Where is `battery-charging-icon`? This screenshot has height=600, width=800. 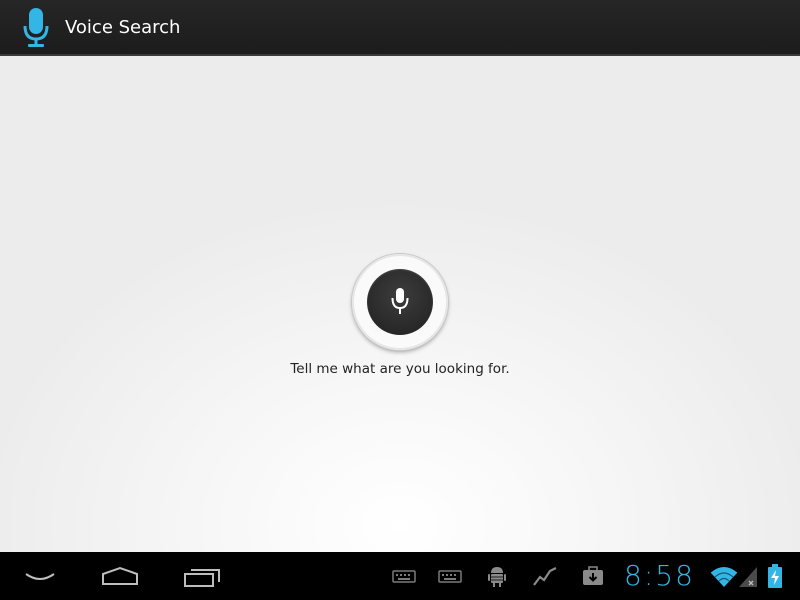
battery-charging-icon is located at coordinates (775, 576).